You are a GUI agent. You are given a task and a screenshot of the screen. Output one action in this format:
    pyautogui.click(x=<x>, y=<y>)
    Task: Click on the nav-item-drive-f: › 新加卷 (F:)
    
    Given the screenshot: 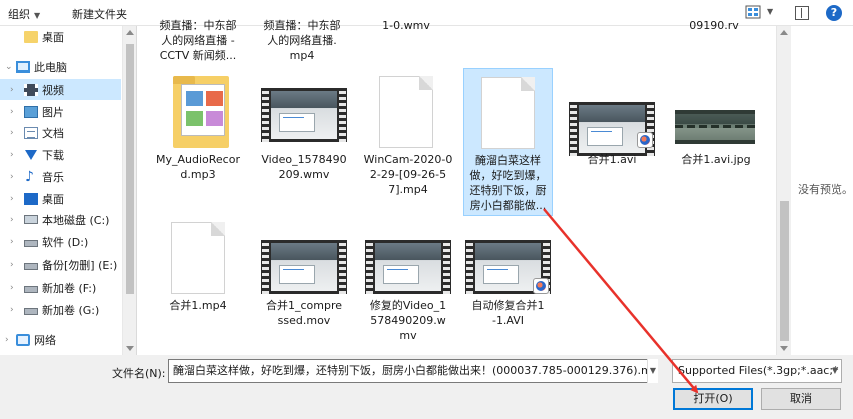 What is the action you would take?
    pyautogui.click(x=60, y=287)
    